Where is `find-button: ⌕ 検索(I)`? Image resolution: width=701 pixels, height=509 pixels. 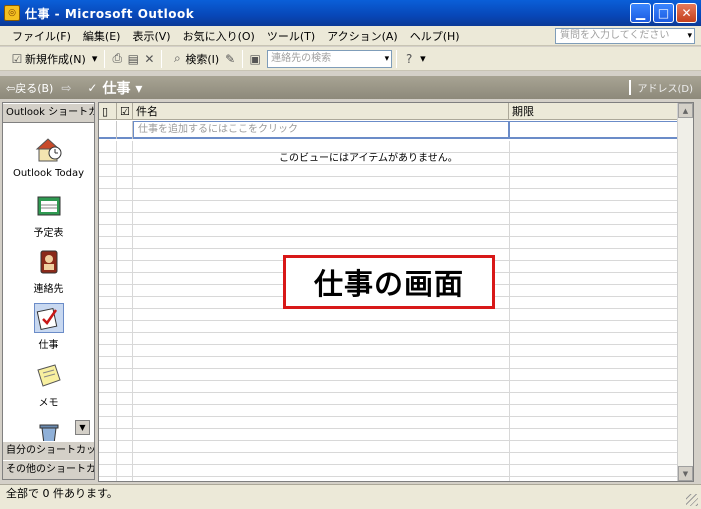
find-button: ⌕ 検索(I) is located at coordinates (194, 59).